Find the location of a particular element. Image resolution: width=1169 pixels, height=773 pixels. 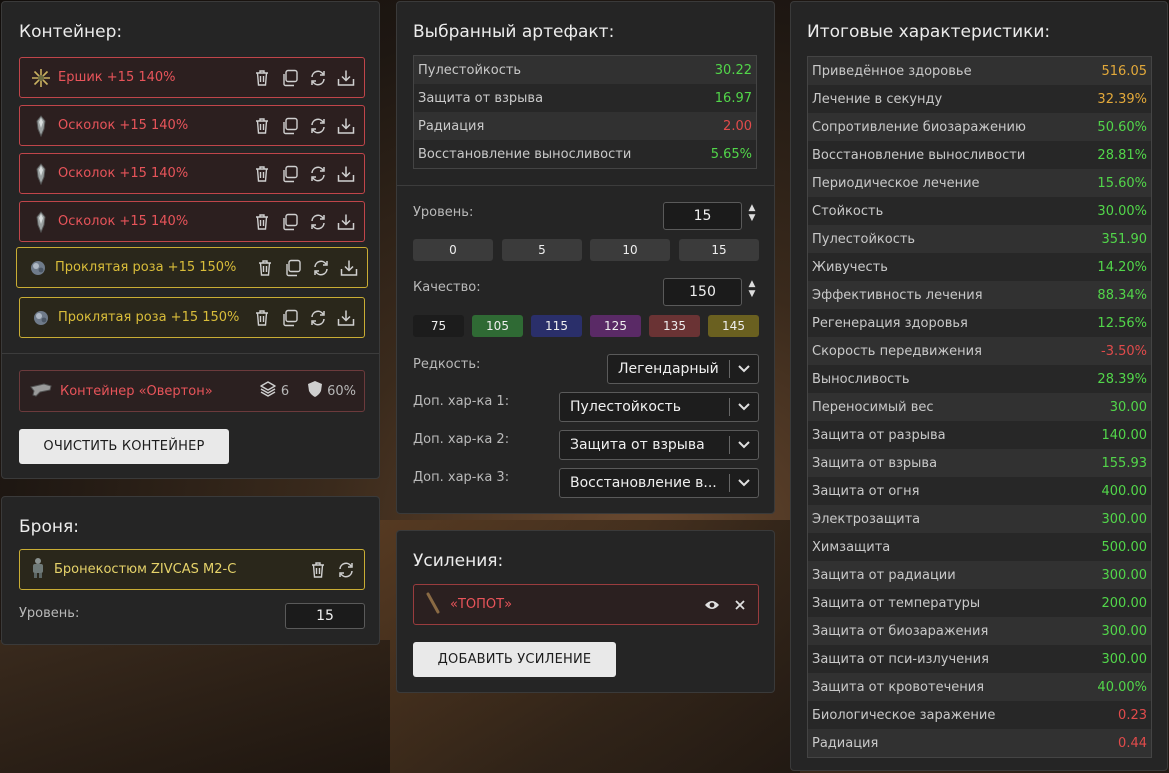

shield-icon is located at coordinates (315, 391).